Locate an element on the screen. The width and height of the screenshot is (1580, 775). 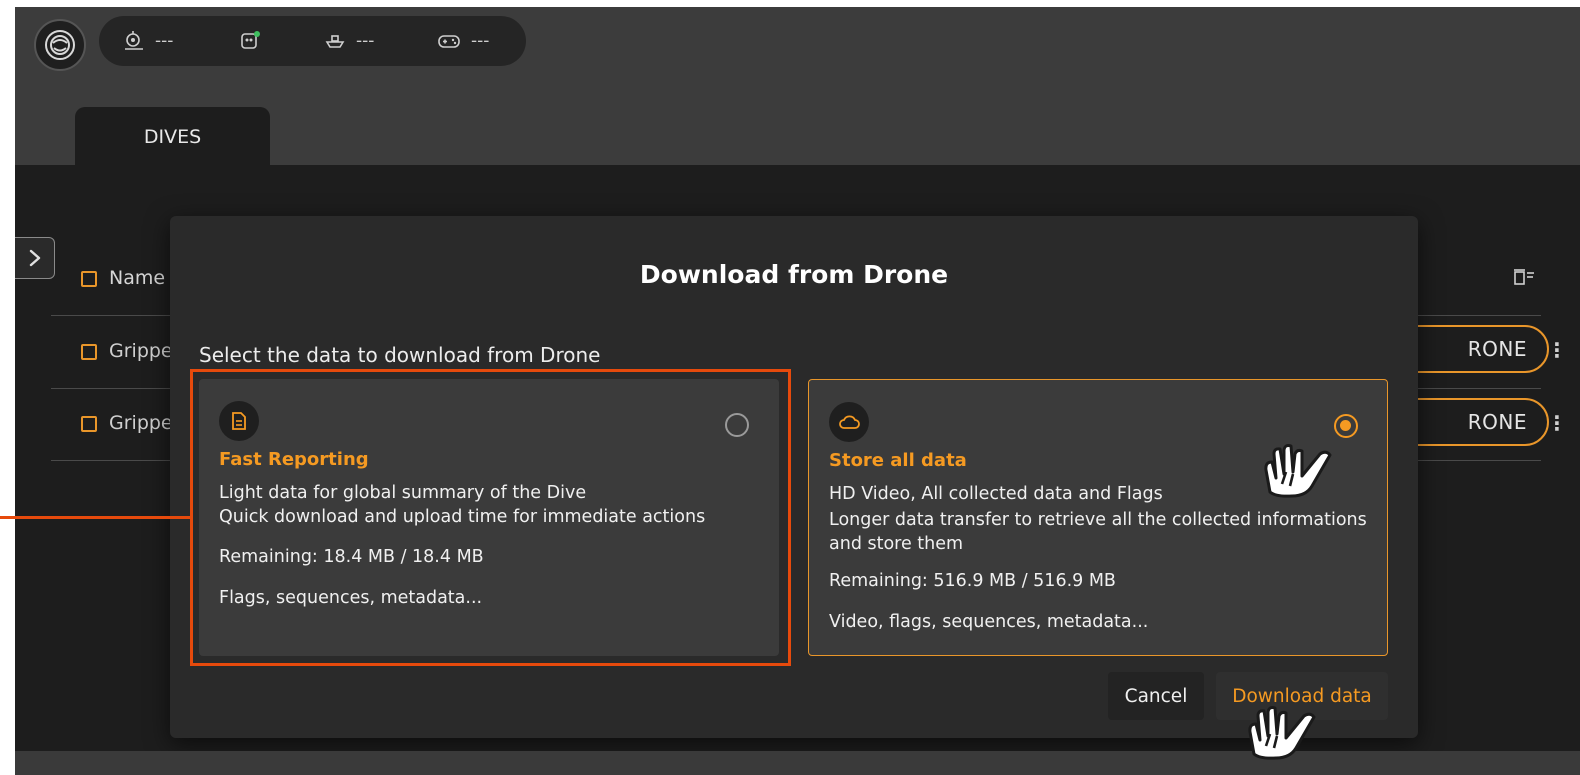
status-item-boat: --- is located at coordinates (349, 41).